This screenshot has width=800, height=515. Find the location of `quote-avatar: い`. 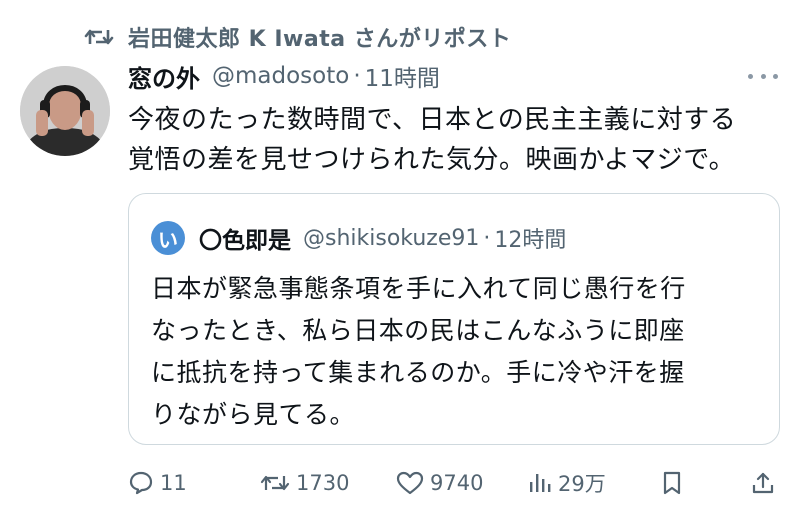

quote-avatar: い is located at coordinates (168, 238).